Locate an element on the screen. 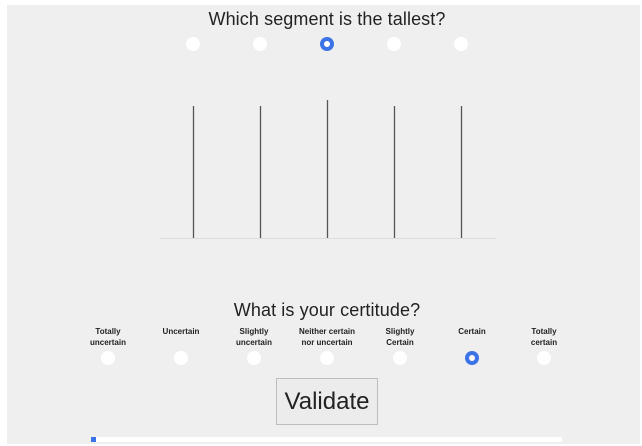  certitude-label-line: Neither certain is located at coordinates (327, 331).